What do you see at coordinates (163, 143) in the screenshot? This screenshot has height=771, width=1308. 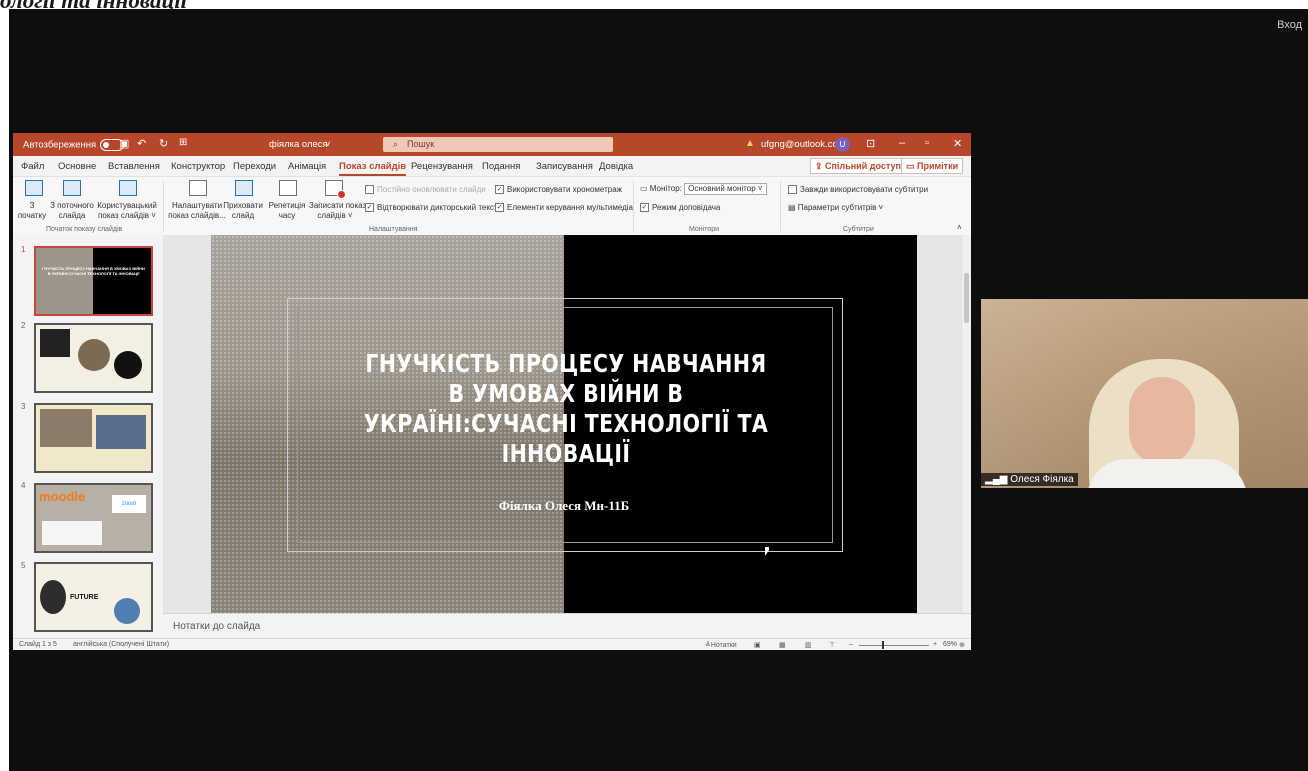 I see `redo-icon: ↻` at bounding box center [163, 143].